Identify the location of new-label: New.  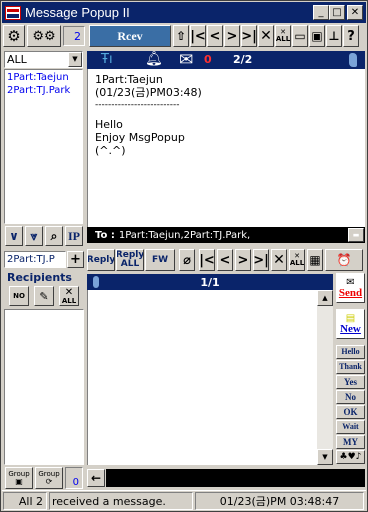
(350, 328).